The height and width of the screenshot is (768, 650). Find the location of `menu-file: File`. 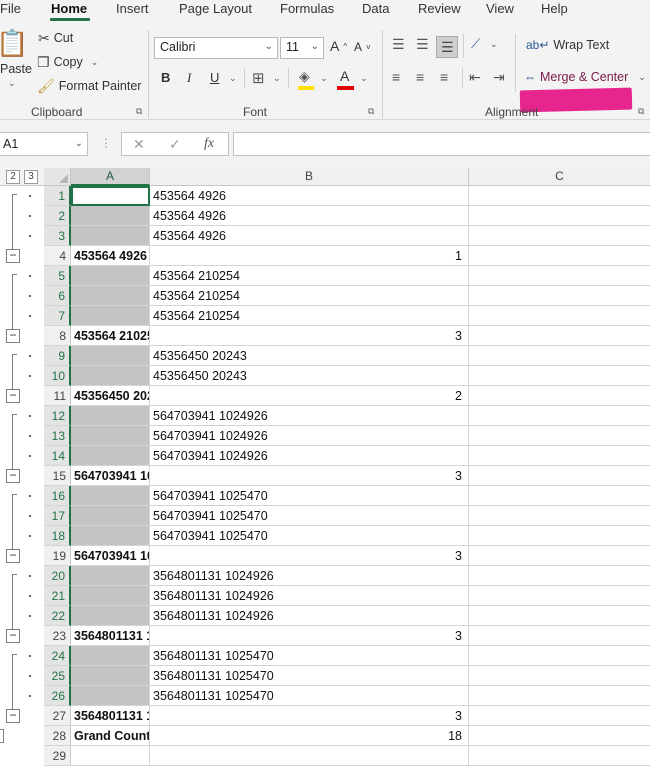

menu-file: File is located at coordinates (10, 8).